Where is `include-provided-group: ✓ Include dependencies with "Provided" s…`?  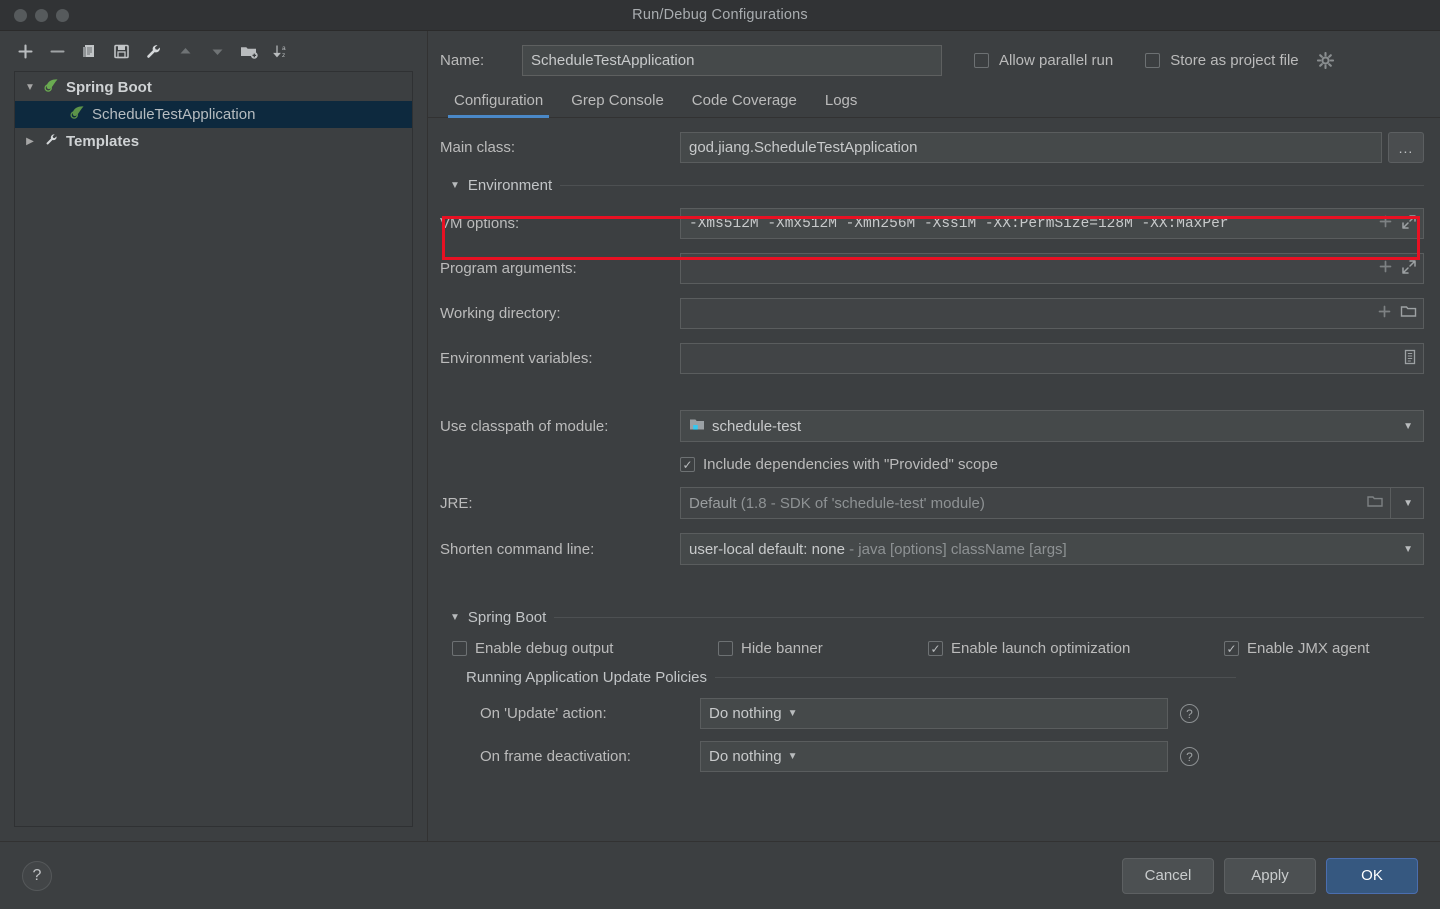 include-provided-group: ✓ Include dependencies with "Provided" s… is located at coordinates (839, 464).